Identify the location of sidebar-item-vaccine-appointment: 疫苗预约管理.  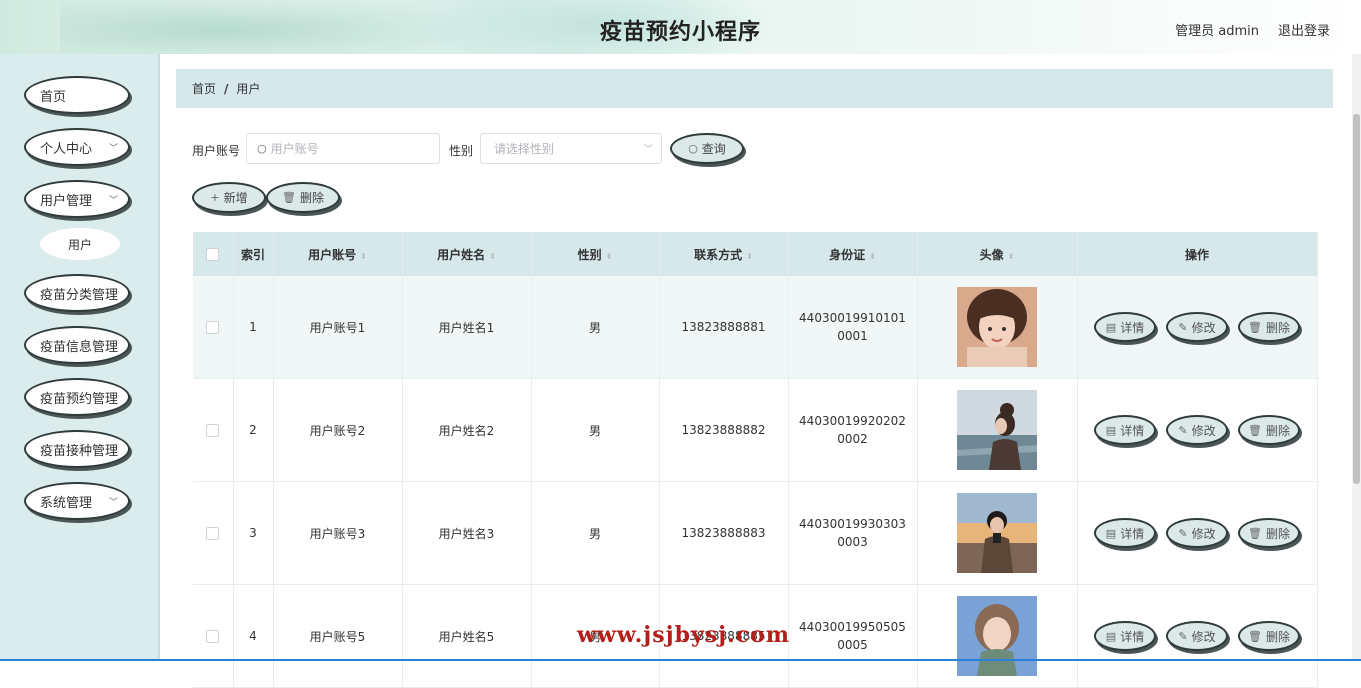
(77, 397).